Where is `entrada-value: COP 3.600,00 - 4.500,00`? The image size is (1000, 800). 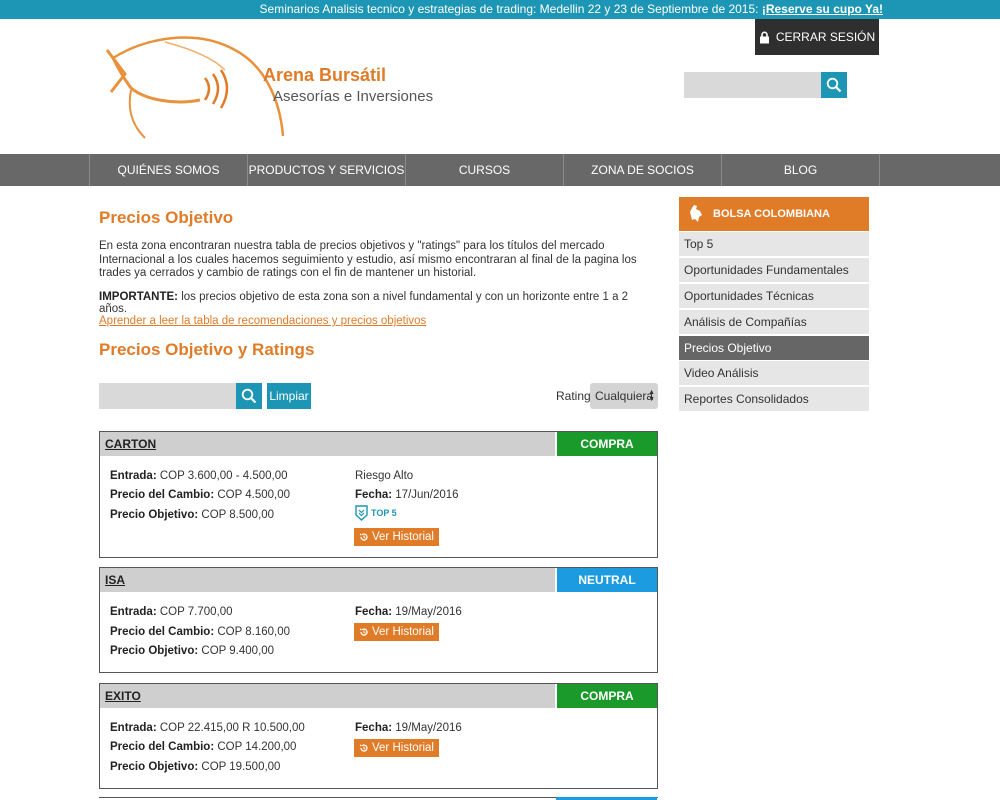
entrada-value: COP 3.600,00 - 4.500,00 is located at coordinates (222, 476).